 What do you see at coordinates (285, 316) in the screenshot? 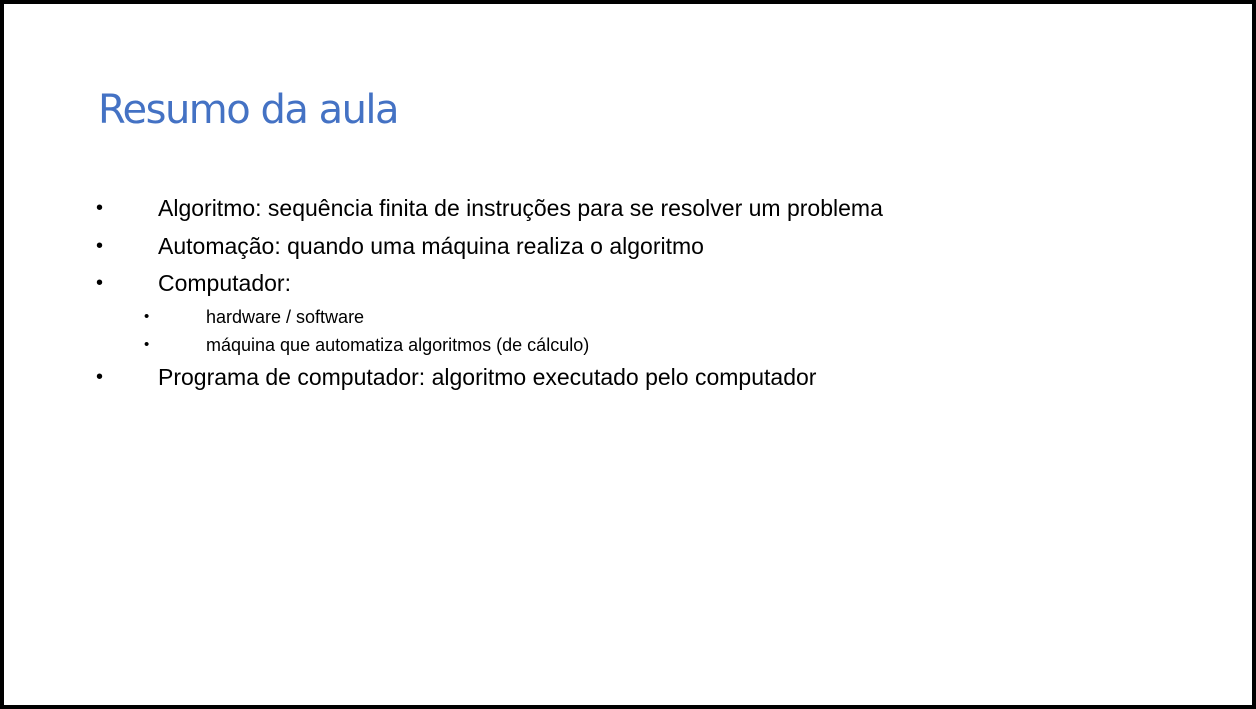
I see `sub-bullet-text: hardware / software` at bounding box center [285, 316].